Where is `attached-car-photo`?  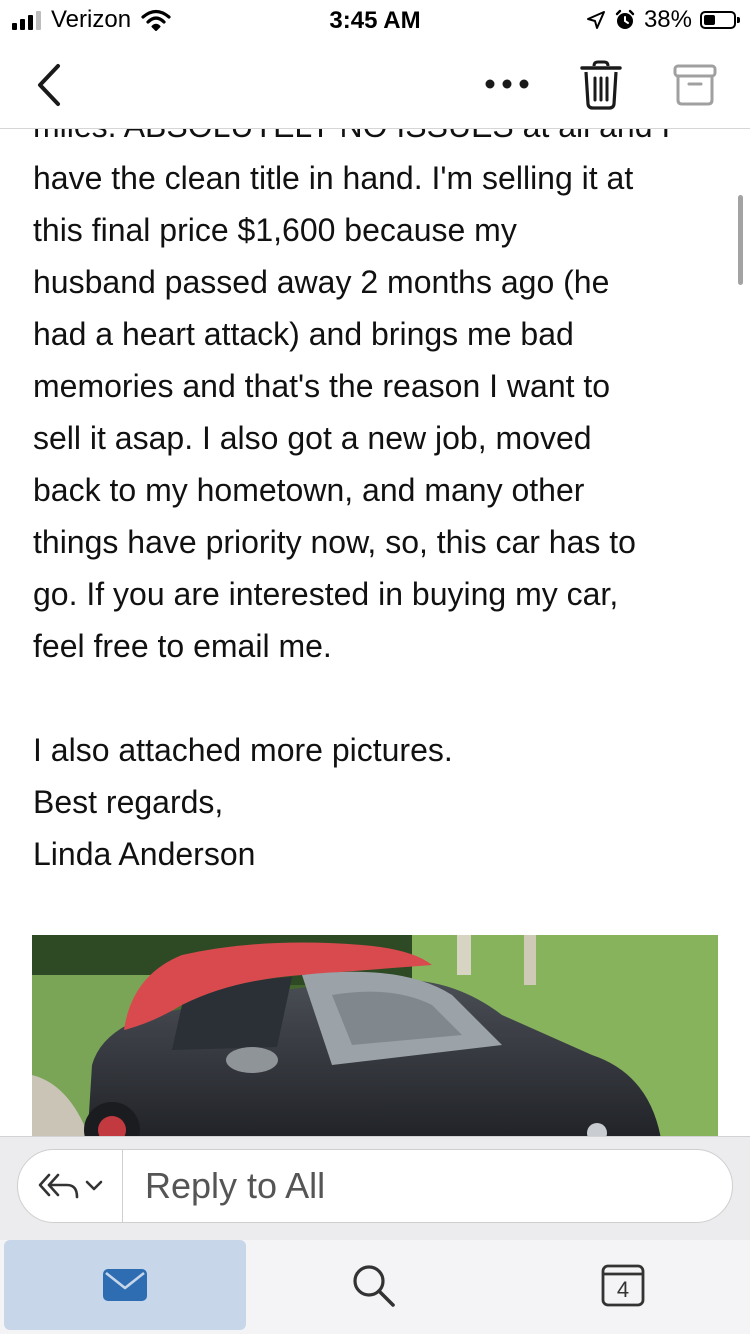
attached-car-photo is located at coordinates (375, 1035).